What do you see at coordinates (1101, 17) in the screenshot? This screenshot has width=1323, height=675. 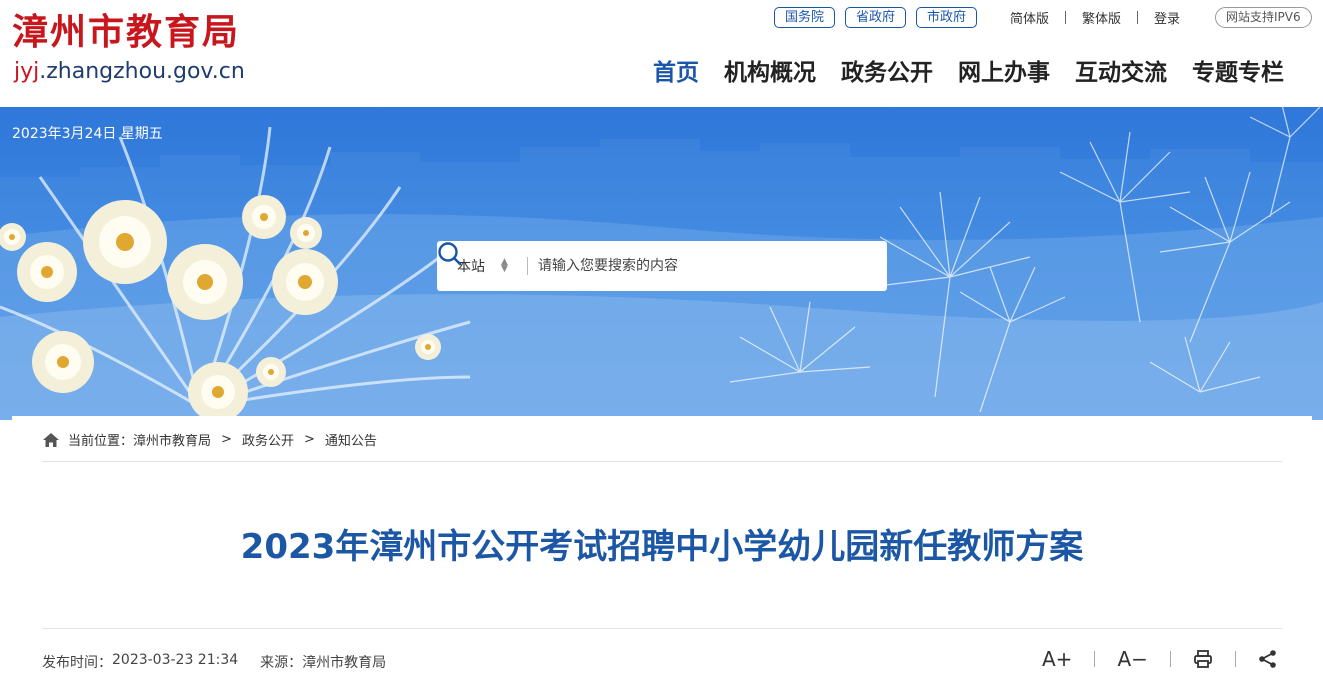 I see `traditional-link: 繁体版` at bounding box center [1101, 17].